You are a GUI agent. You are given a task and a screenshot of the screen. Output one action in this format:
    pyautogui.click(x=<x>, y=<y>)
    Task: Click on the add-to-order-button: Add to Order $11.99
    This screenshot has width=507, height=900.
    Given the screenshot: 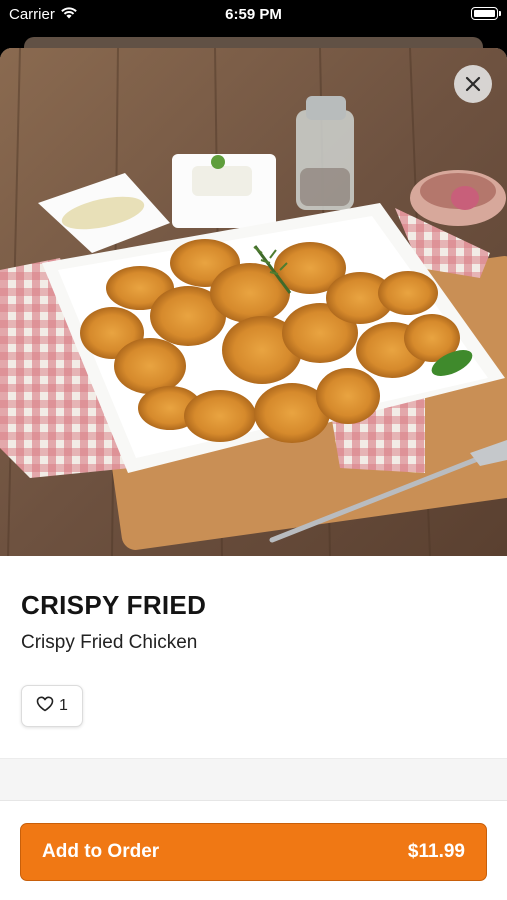 What is the action you would take?
    pyautogui.click(x=253, y=852)
    